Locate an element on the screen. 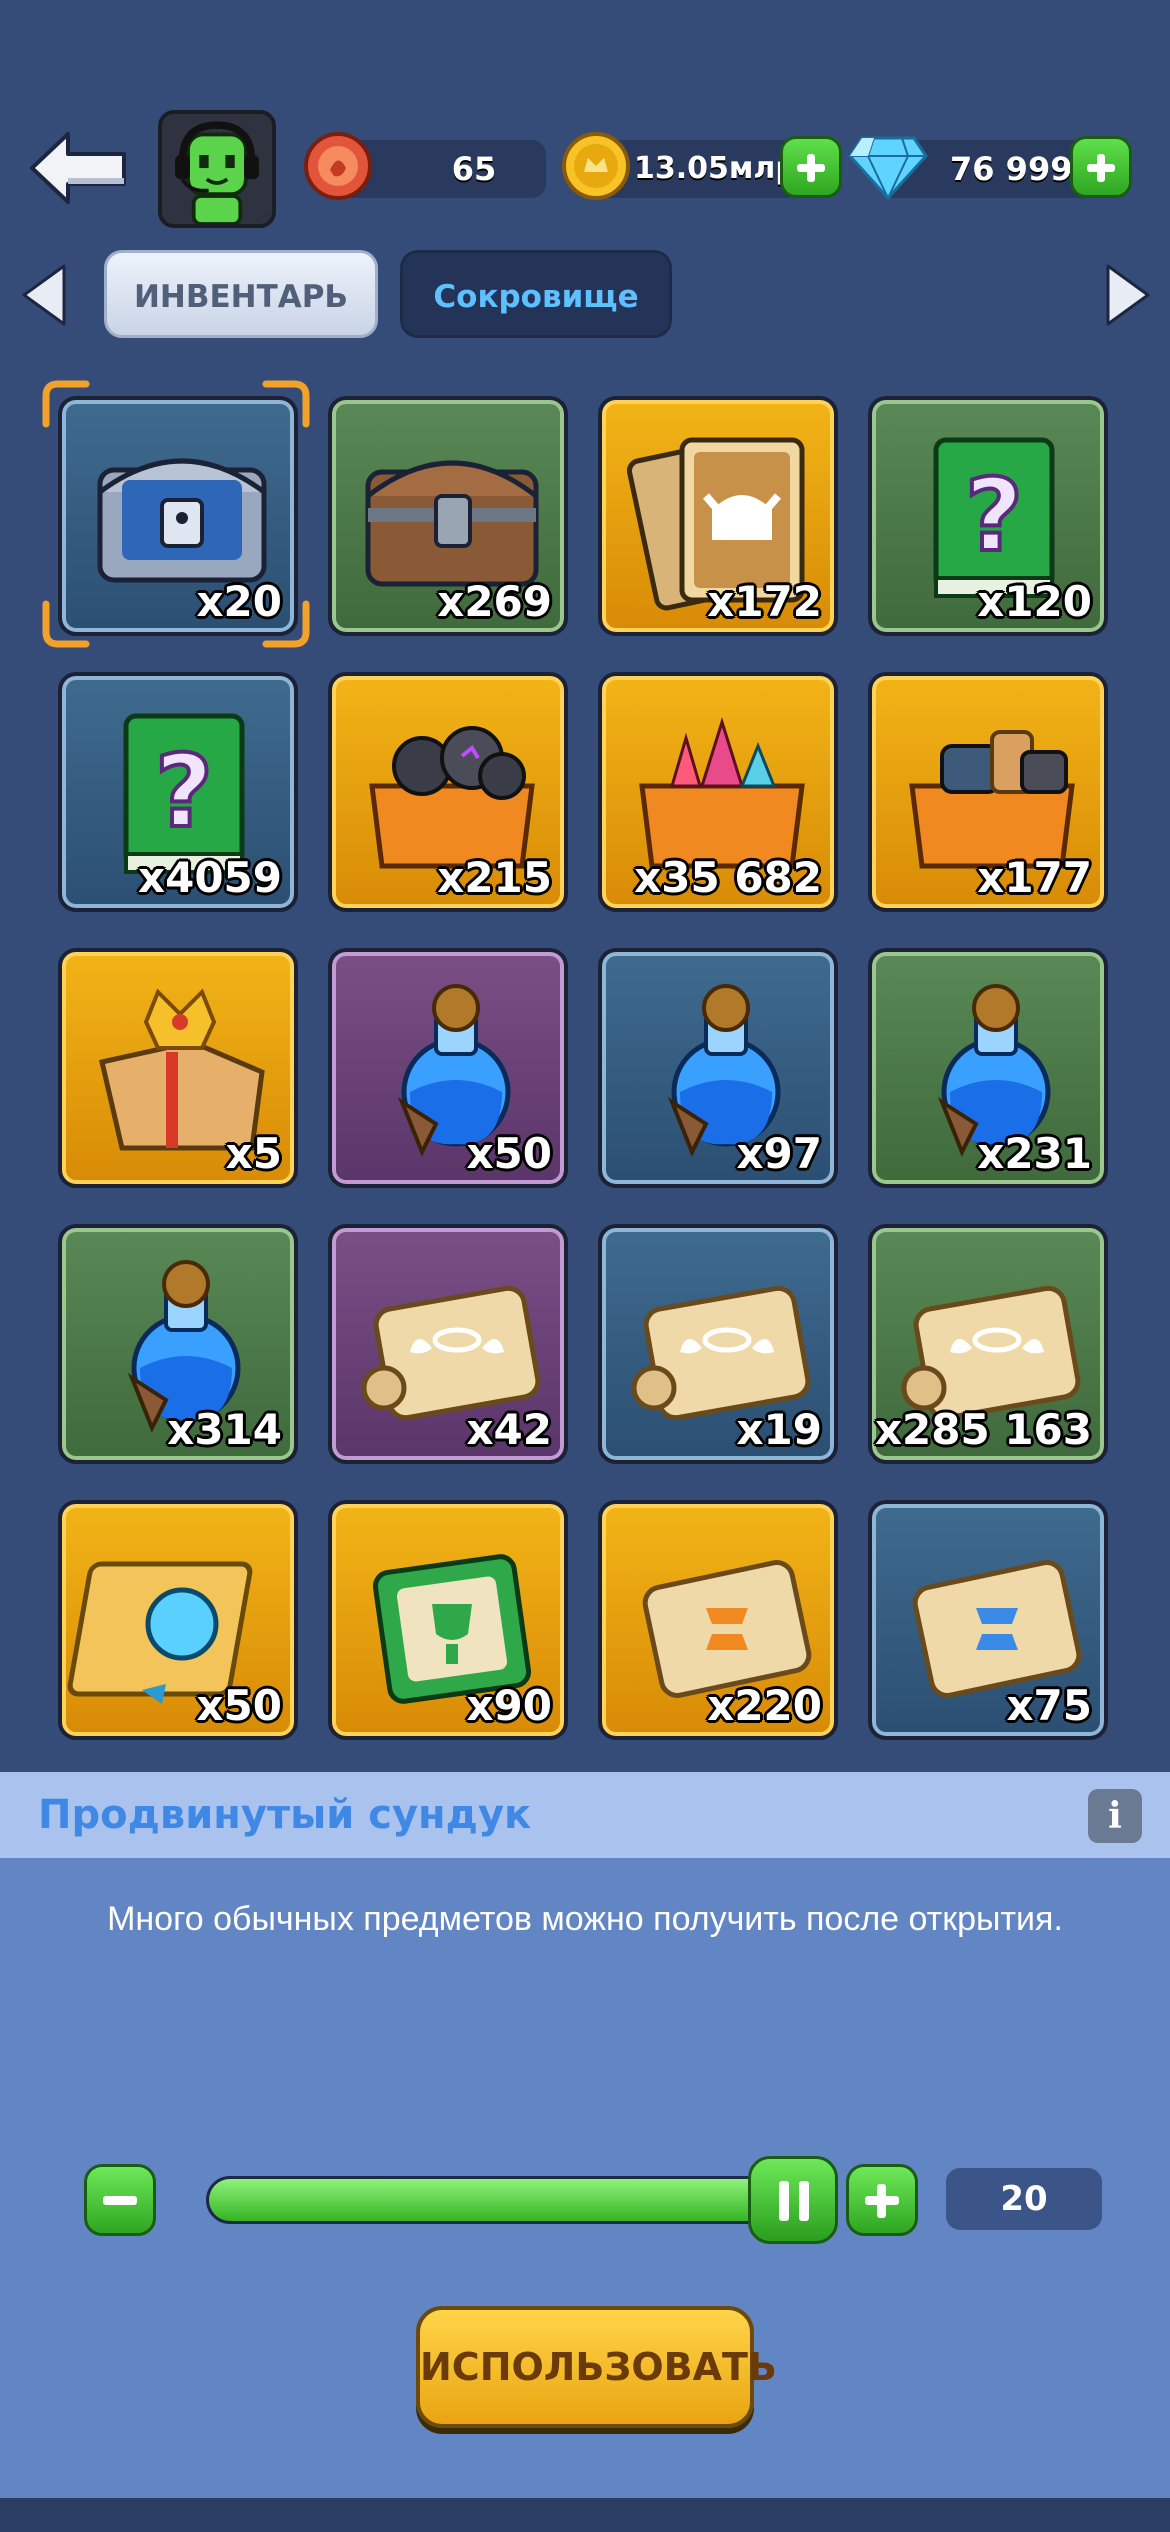 The image size is (1170, 2532). inventory-item: x19 is located at coordinates (718, 1344).